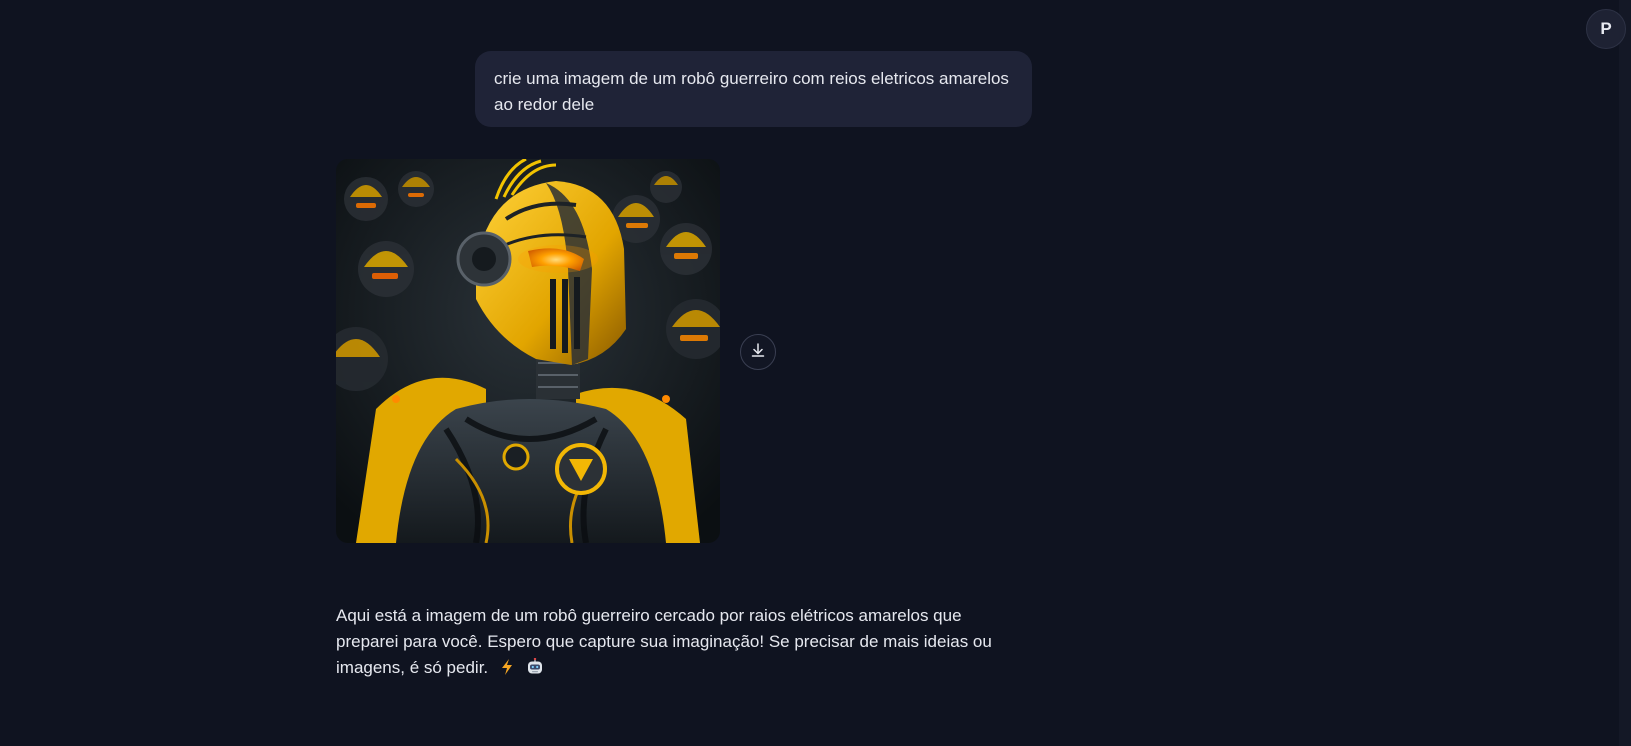  I want to click on download-image-button, so click(758, 352).